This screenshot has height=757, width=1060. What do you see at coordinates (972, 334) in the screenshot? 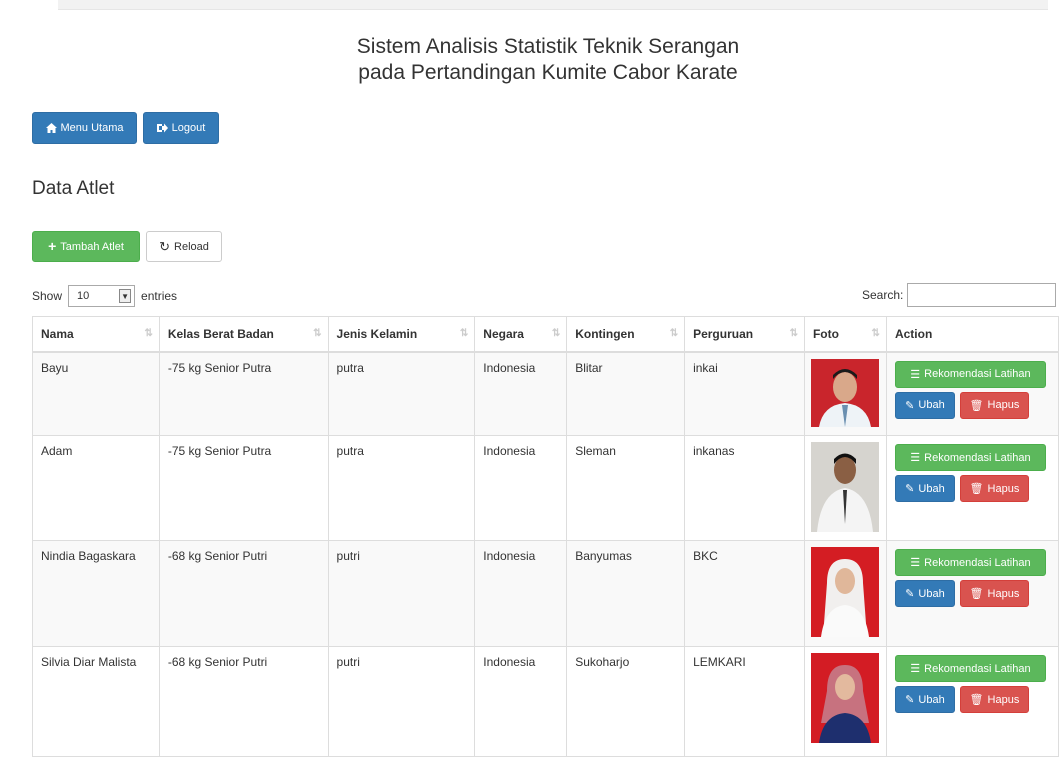
I see `column-header-action: Action` at bounding box center [972, 334].